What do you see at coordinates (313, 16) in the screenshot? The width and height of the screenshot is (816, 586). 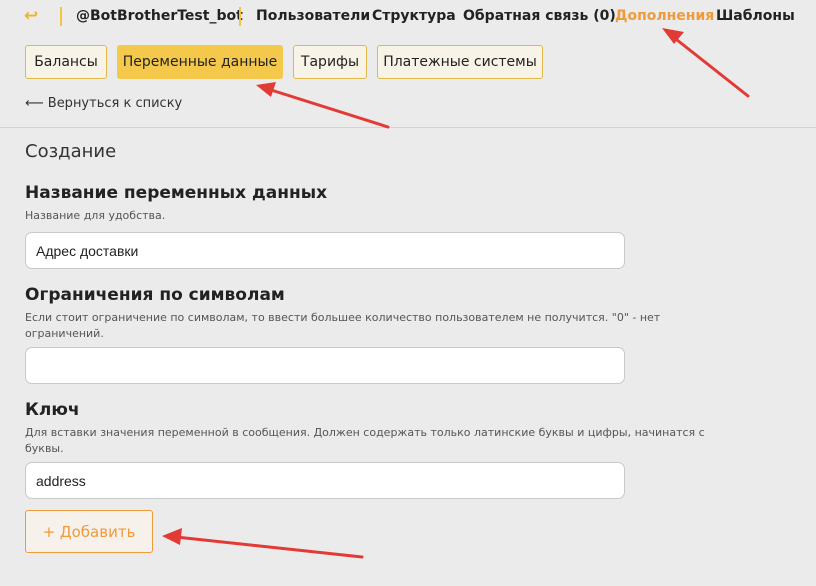 I see `nav-item-users: Пользователи` at bounding box center [313, 16].